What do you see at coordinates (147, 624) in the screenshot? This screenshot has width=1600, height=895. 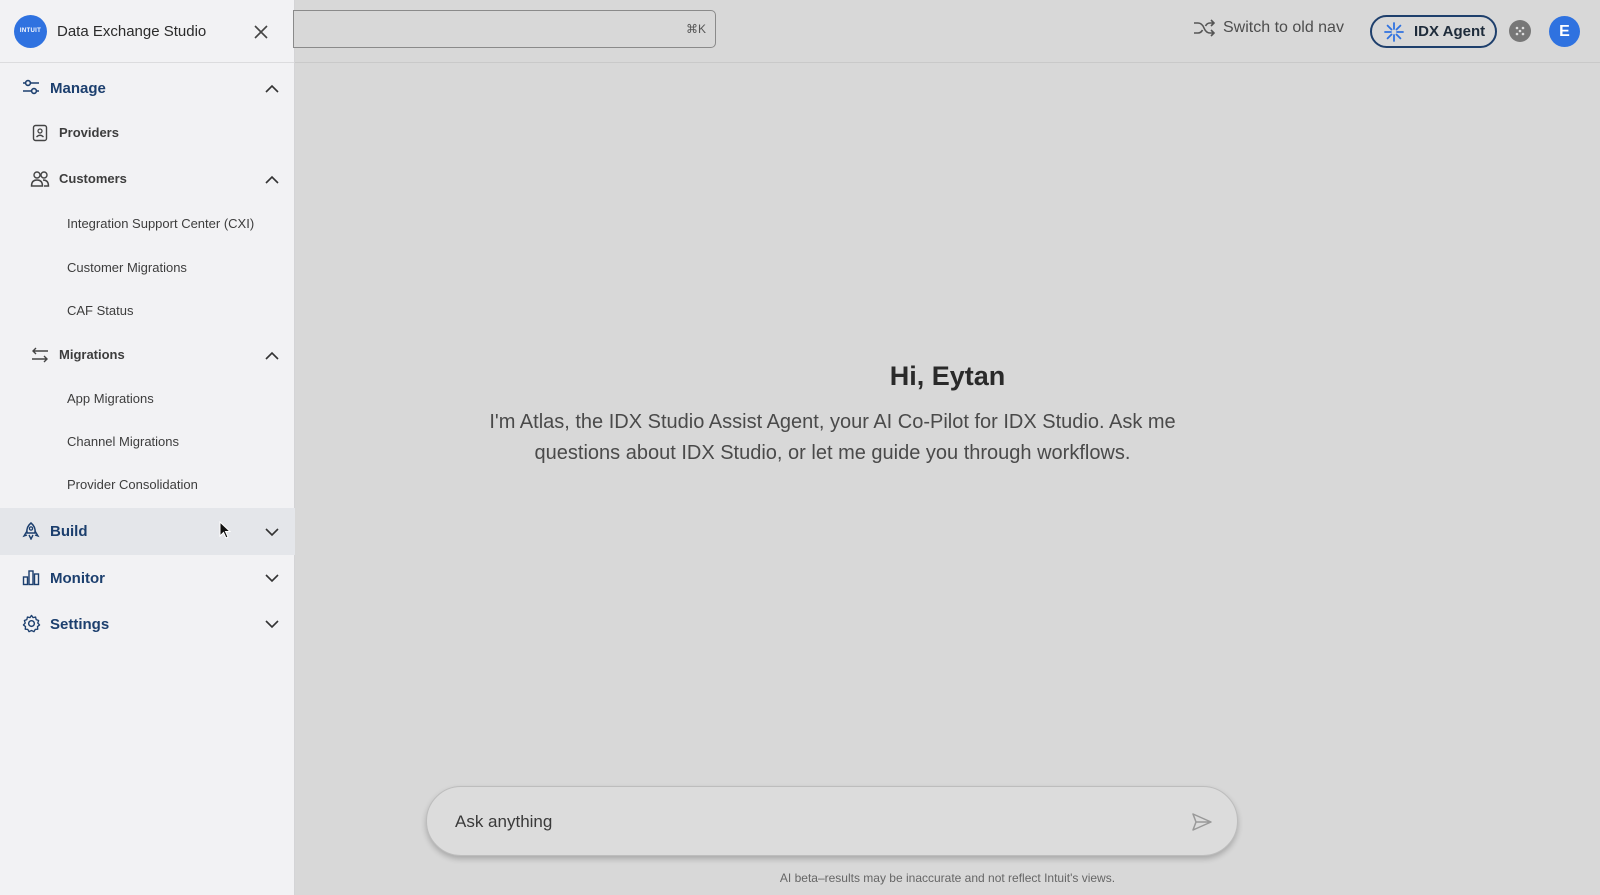 I see `nav-section-settings: Settings` at bounding box center [147, 624].